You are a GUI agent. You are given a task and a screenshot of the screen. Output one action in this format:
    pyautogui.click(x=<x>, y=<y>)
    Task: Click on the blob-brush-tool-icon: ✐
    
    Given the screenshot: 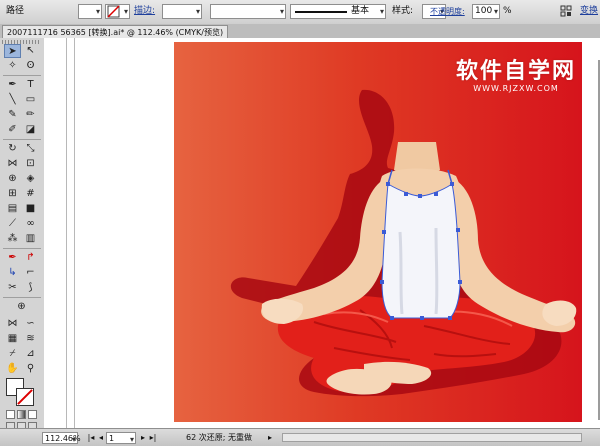 What is the action you would take?
    pyautogui.click(x=12, y=130)
    